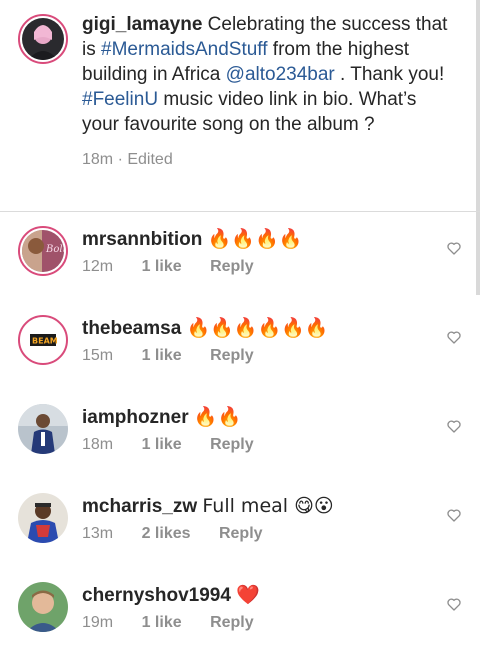 The height and width of the screenshot is (661, 480). I want to click on comment-body: 🔥🔥, so click(217, 417).